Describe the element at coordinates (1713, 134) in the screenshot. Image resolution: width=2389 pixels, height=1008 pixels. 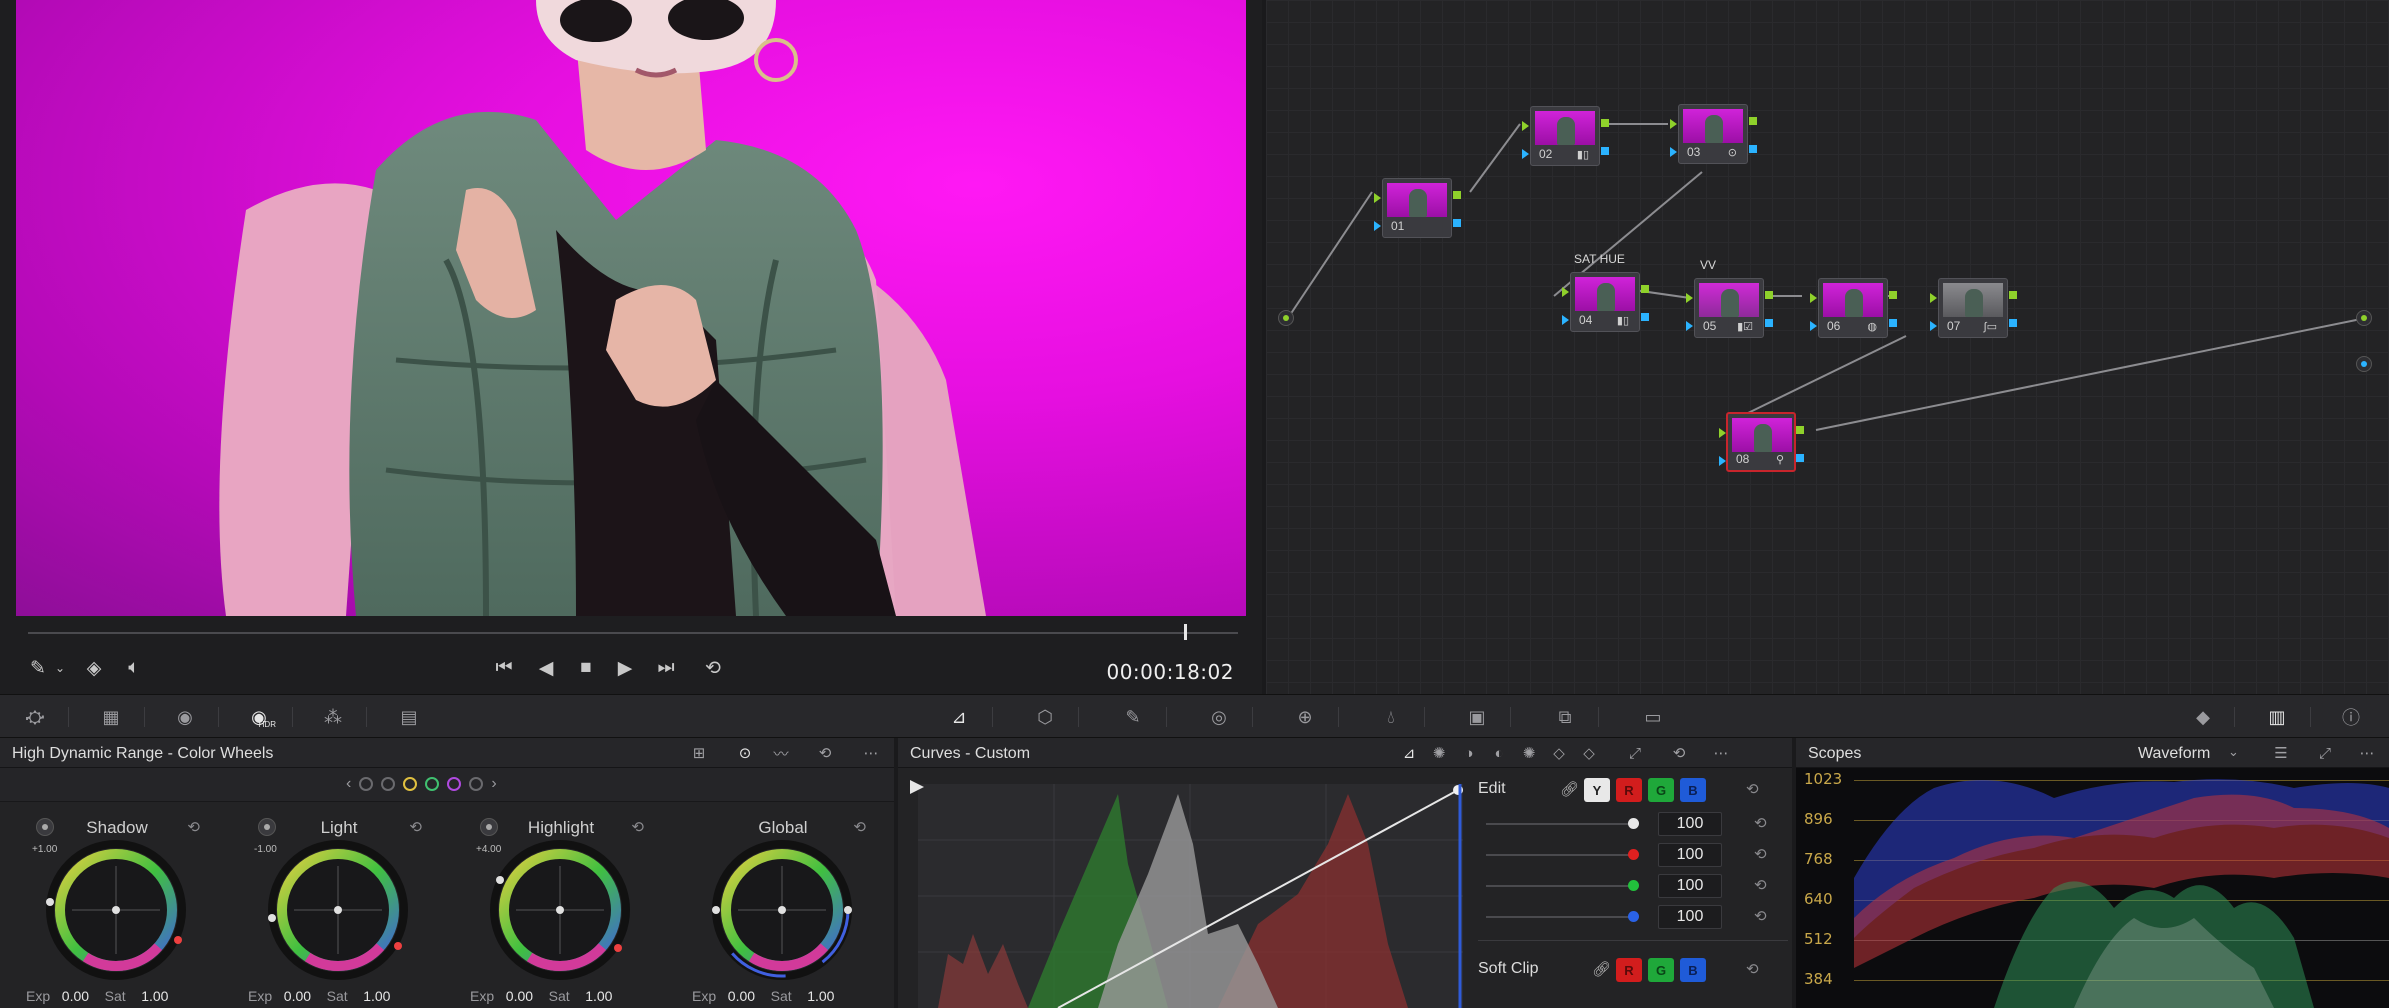
I see `node-03: 03 ⊙` at that location.